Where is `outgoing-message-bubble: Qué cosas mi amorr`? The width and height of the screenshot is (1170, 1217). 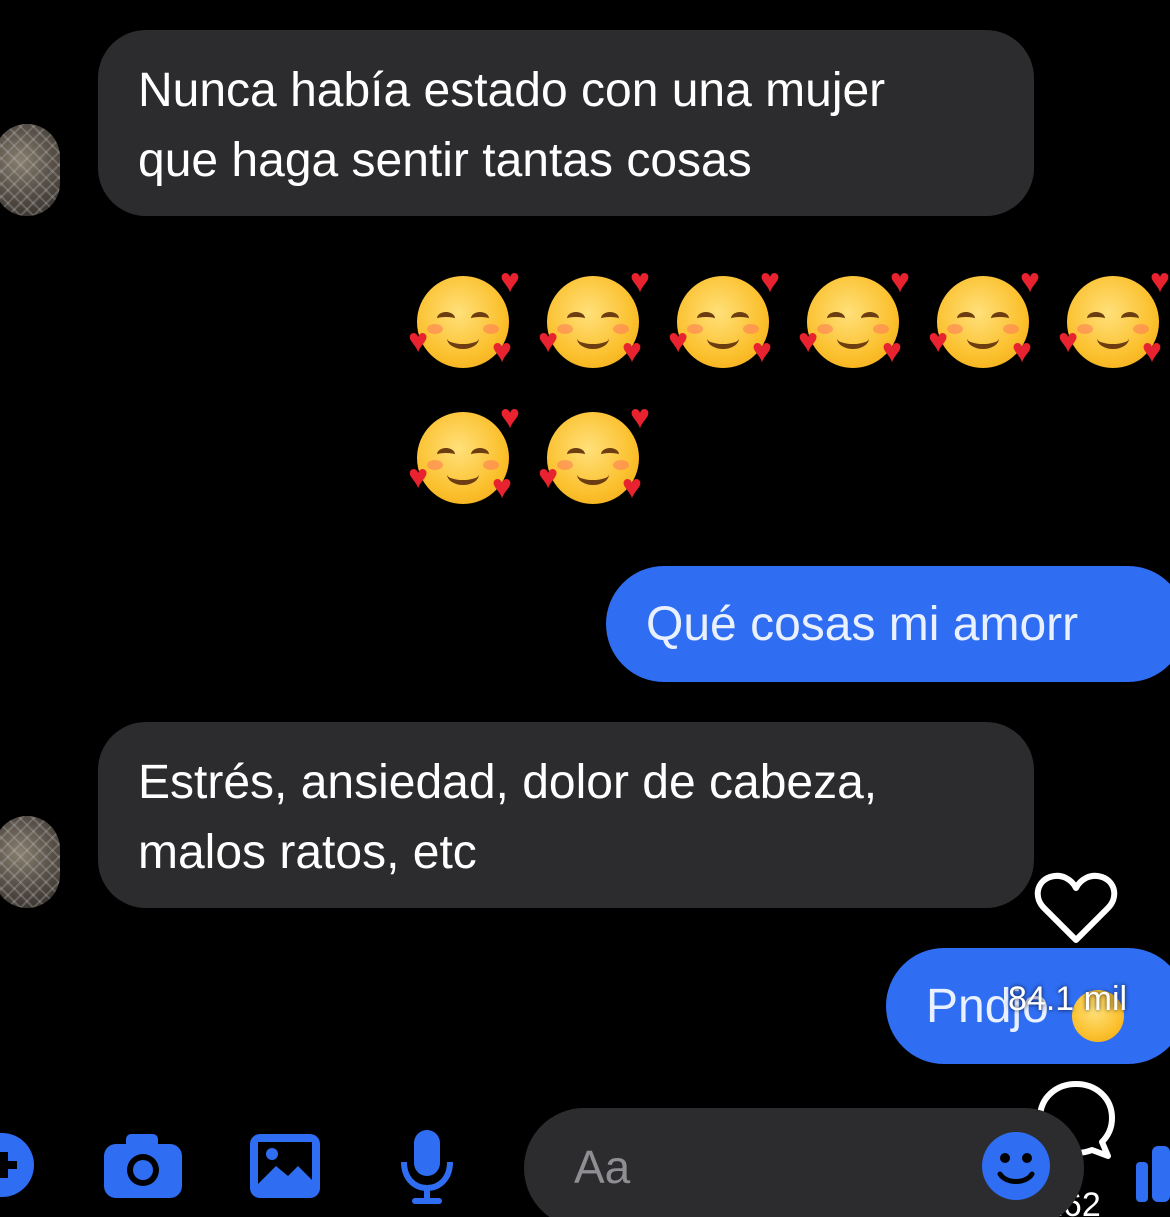
outgoing-message-bubble: Qué cosas mi amorr is located at coordinates (888, 624).